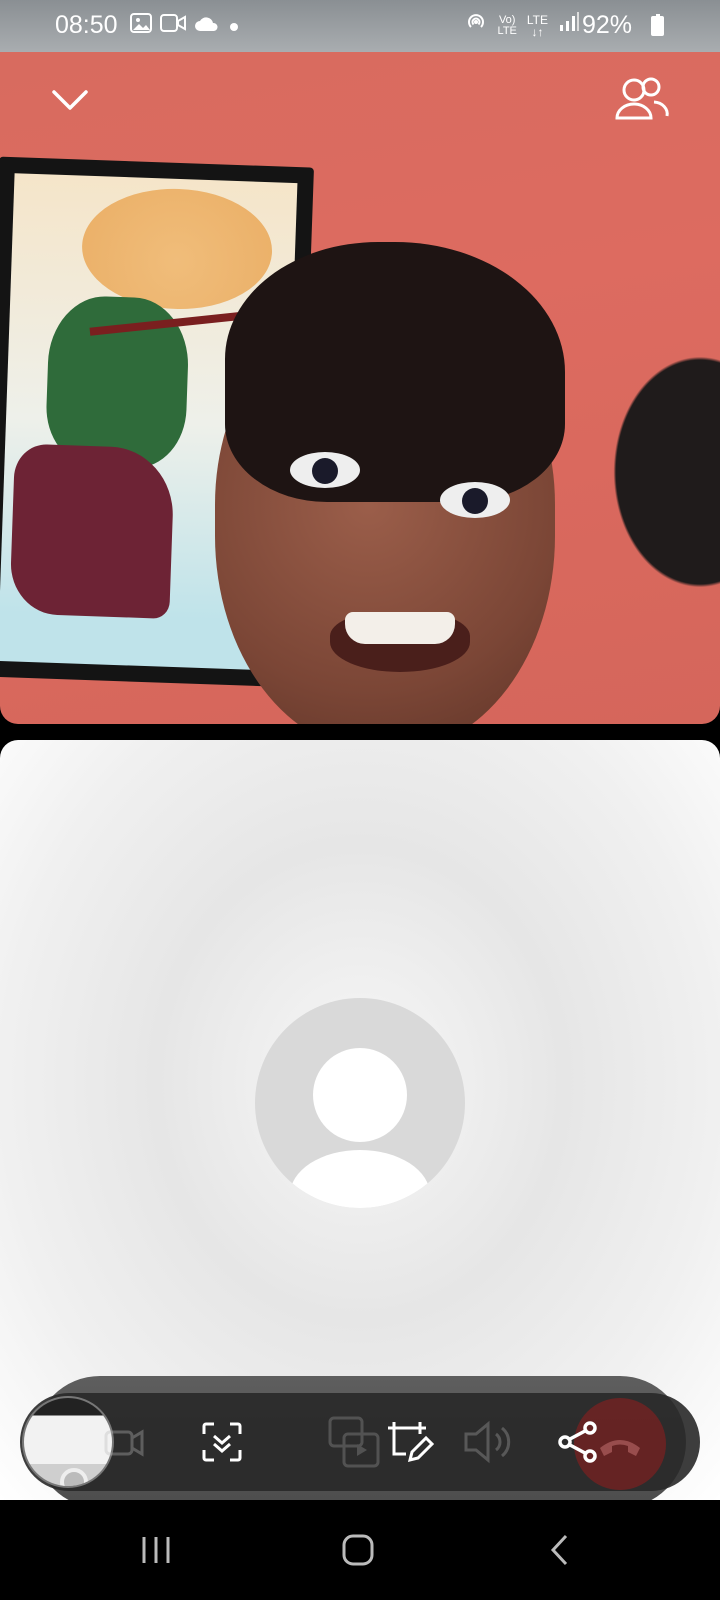 Image resolution: width=720 pixels, height=1600 pixels. I want to click on status-time: 08:50, so click(86, 25).